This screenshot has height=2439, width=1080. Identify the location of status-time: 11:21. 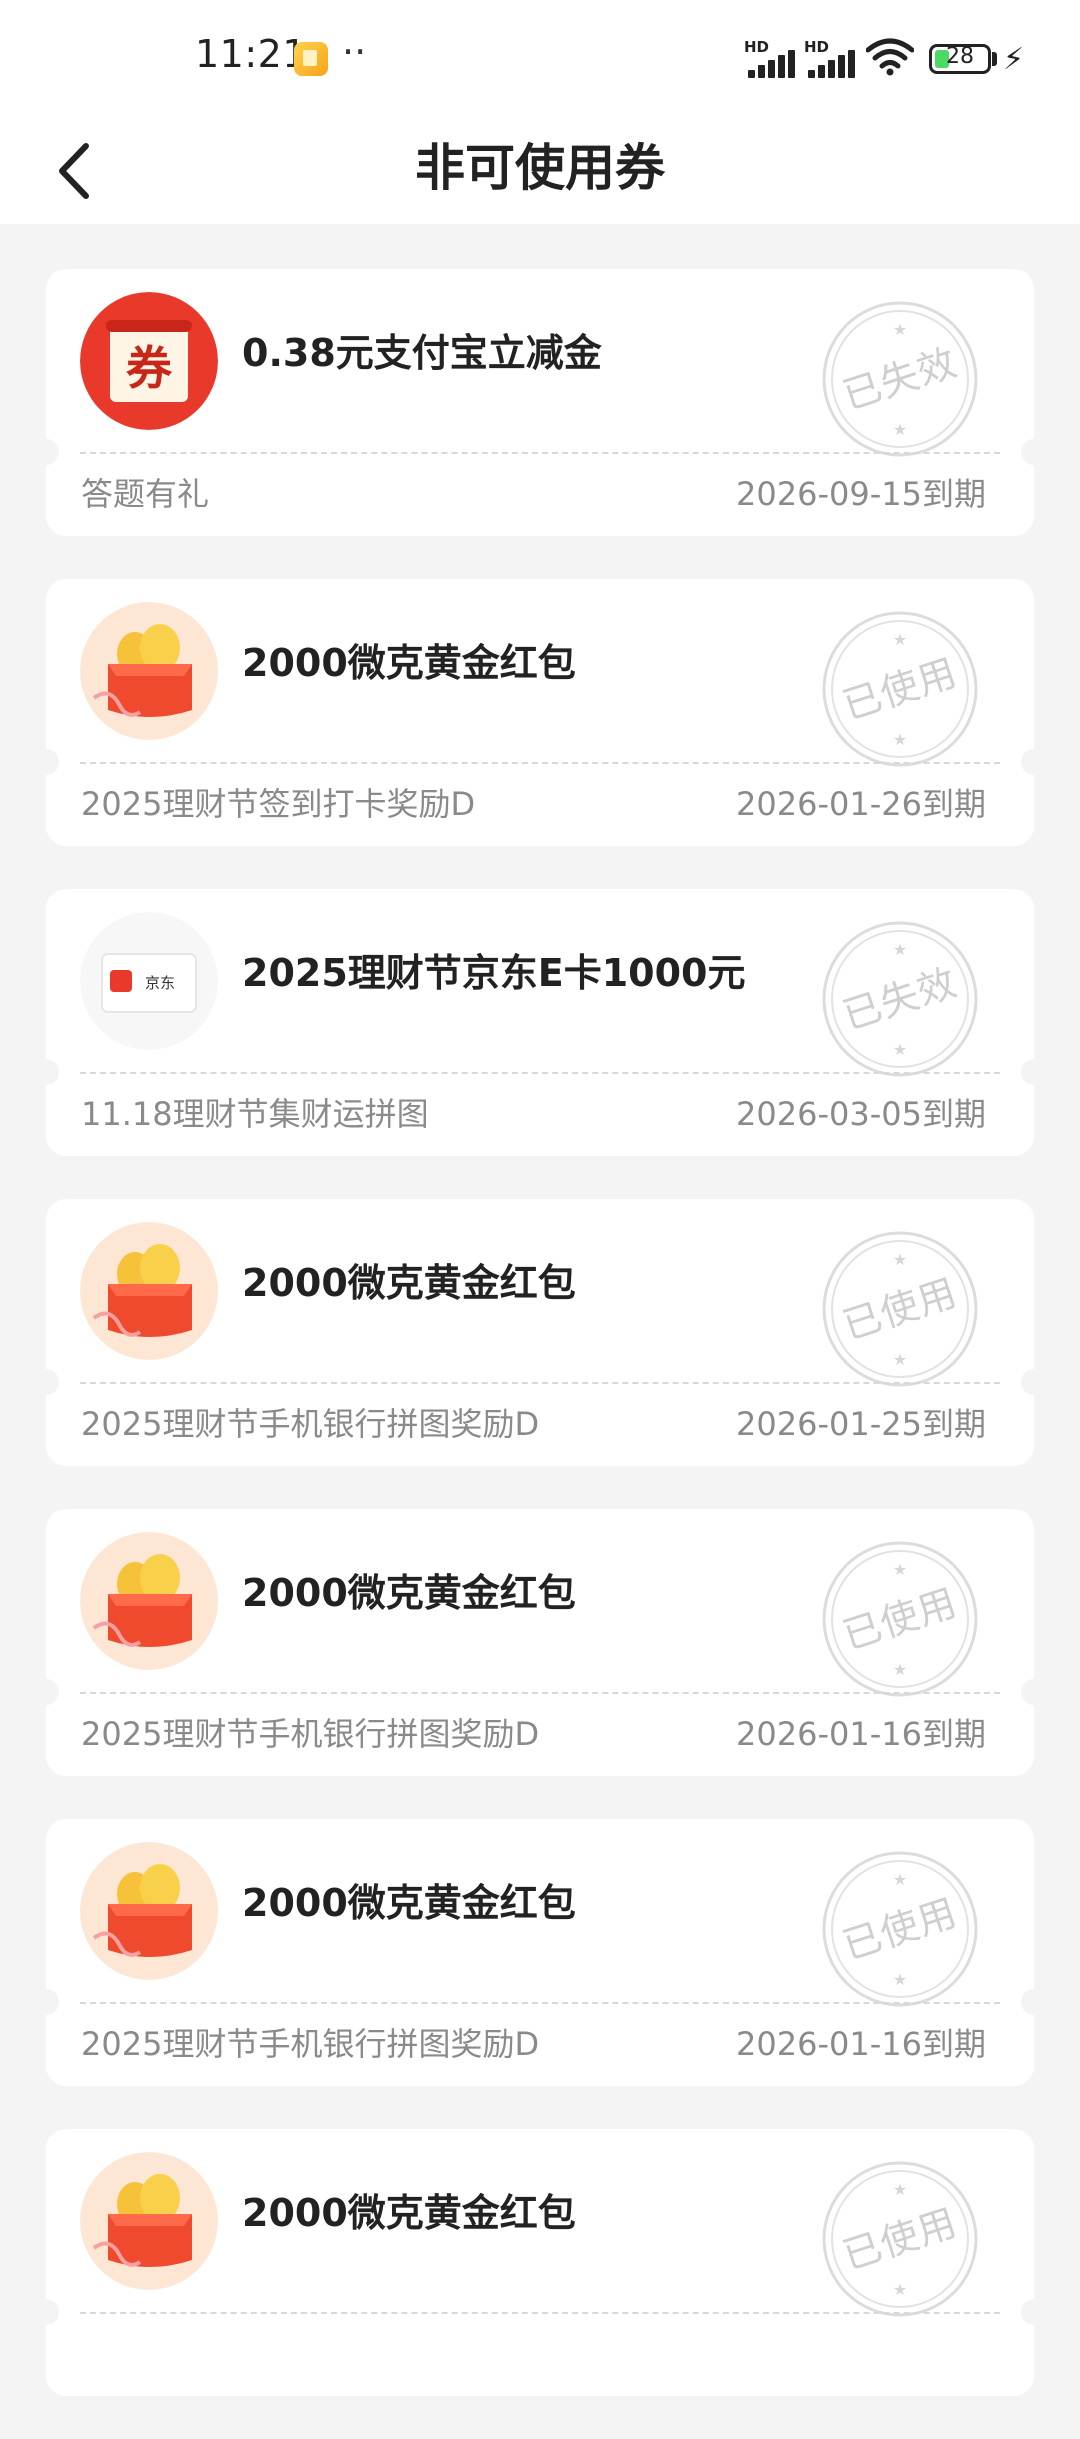
(251, 54).